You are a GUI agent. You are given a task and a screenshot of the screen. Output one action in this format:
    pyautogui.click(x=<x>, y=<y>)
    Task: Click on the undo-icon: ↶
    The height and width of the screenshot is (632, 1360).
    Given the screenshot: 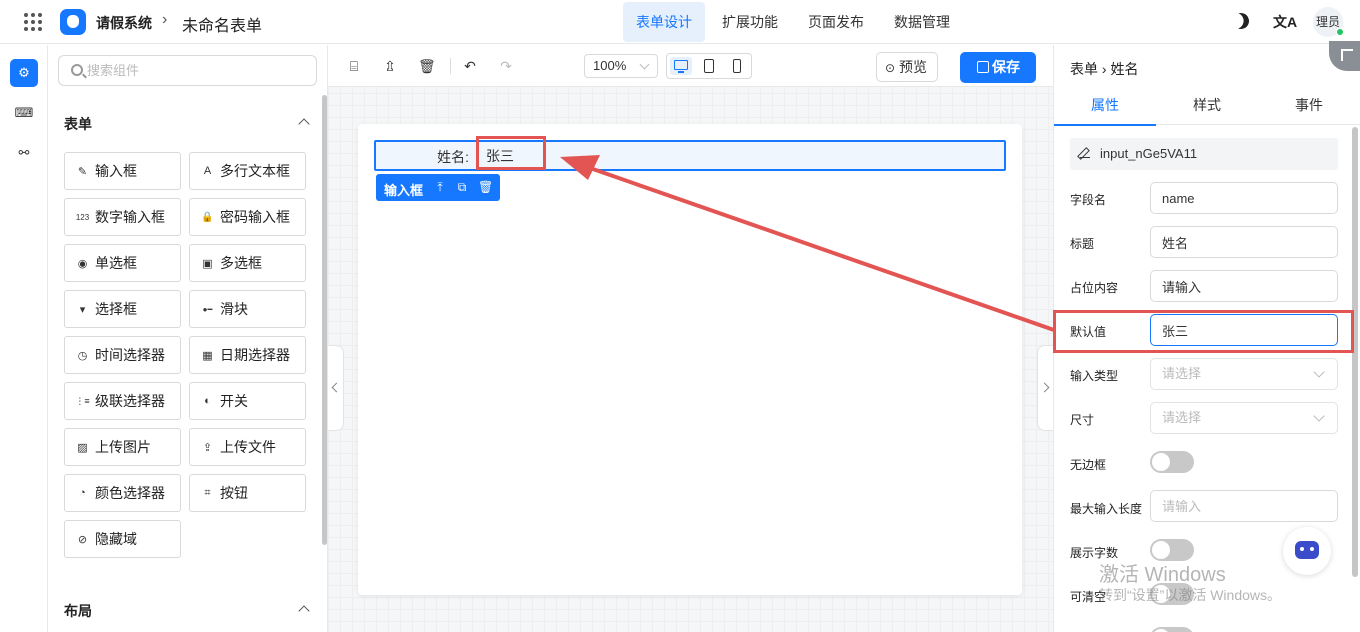 What is the action you would take?
    pyautogui.click(x=470, y=66)
    